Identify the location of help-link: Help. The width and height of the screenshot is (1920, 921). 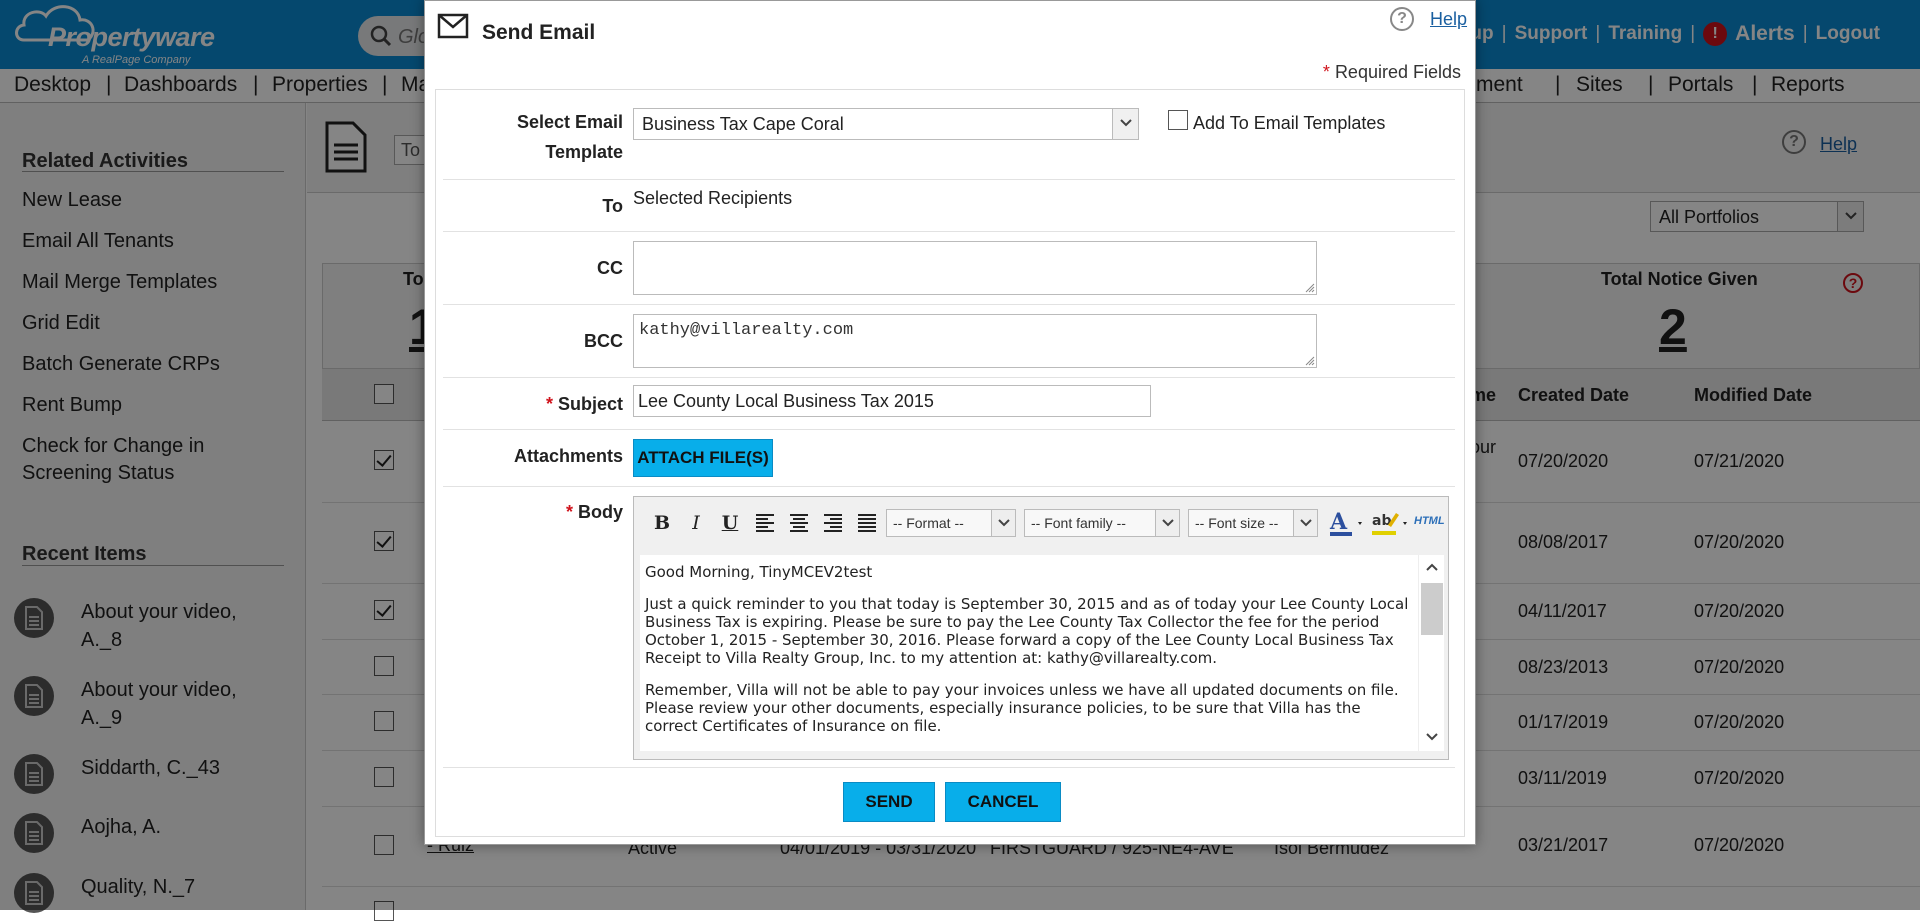
(1448, 19).